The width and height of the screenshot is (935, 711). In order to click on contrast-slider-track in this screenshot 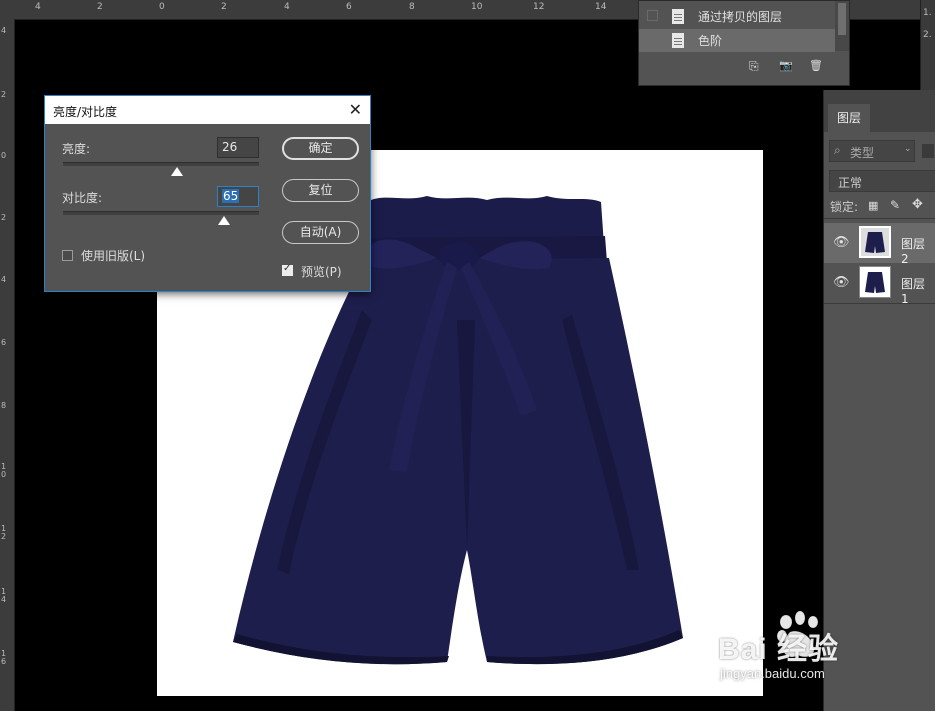, I will do `click(161, 213)`.